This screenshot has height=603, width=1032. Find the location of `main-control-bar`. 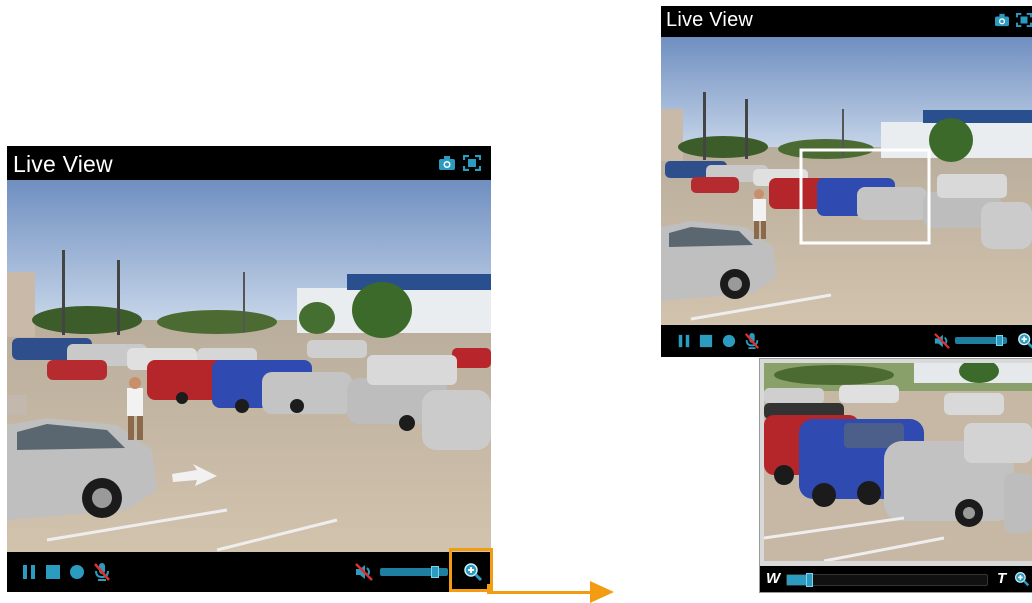

main-control-bar is located at coordinates (249, 572).